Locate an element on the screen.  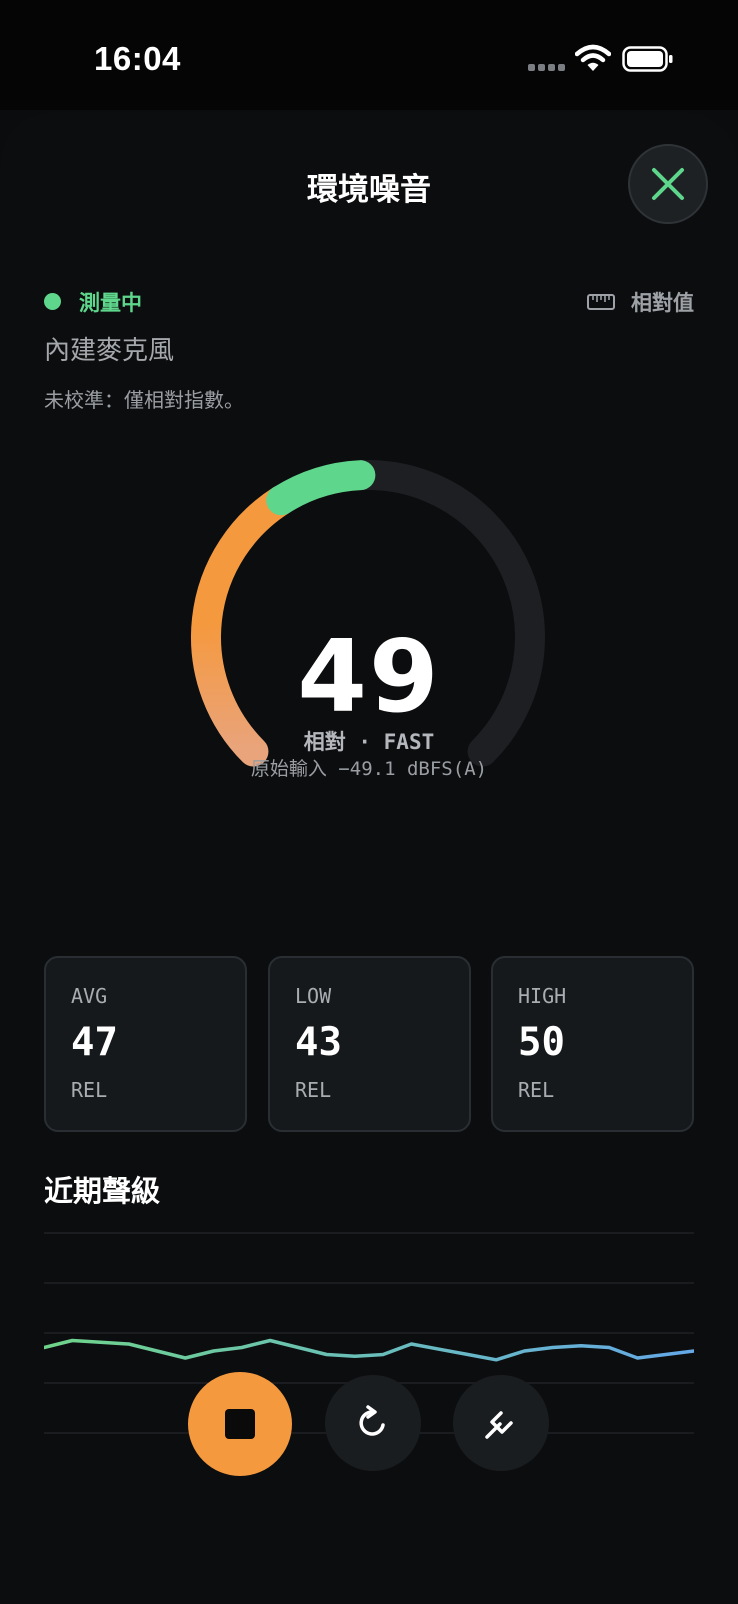
close-x-icon is located at coordinates (668, 184).